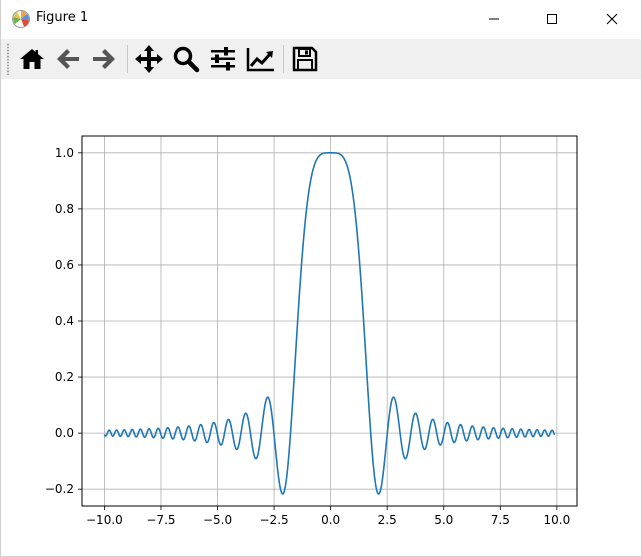  I want to click on move-icon, so click(149, 59).